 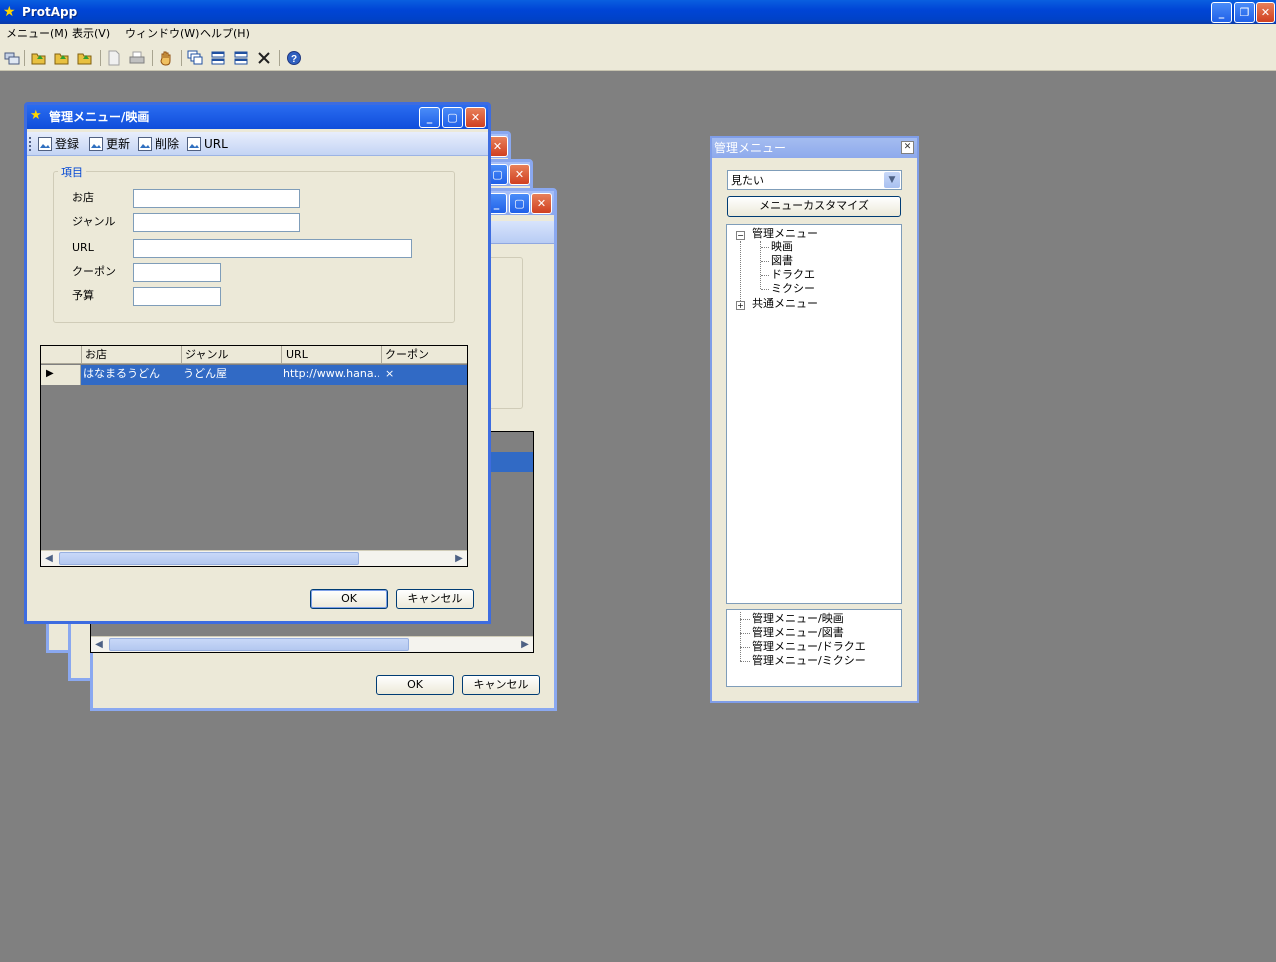 What do you see at coordinates (429, 117) in the screenshot?
I see `window-minimize-button: _` at bounding box center [429, 117].